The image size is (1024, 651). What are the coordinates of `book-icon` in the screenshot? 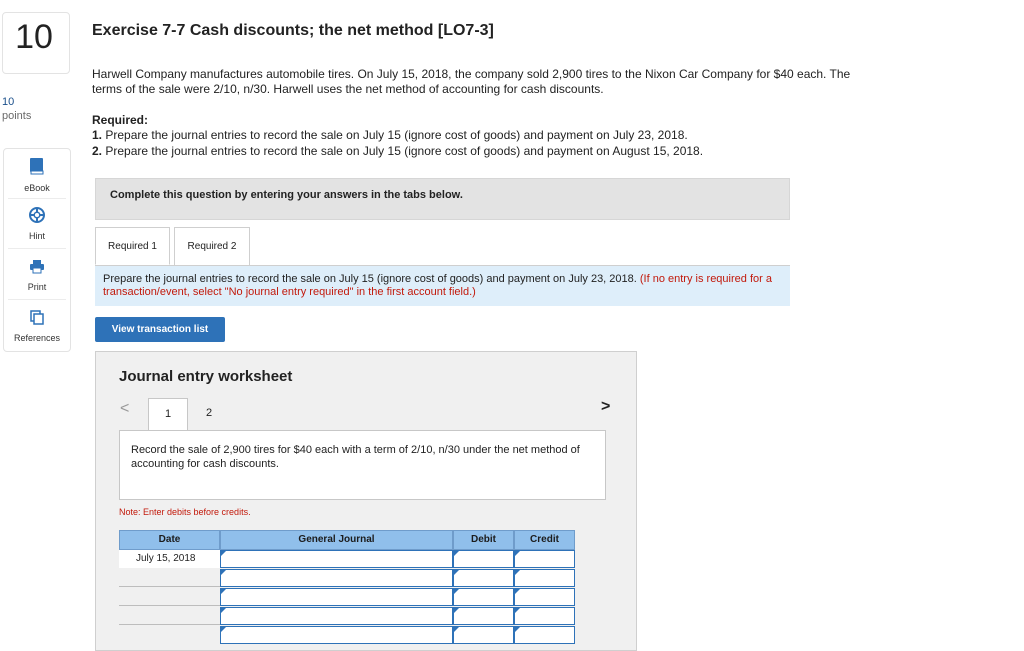 It's located at (37, 166).